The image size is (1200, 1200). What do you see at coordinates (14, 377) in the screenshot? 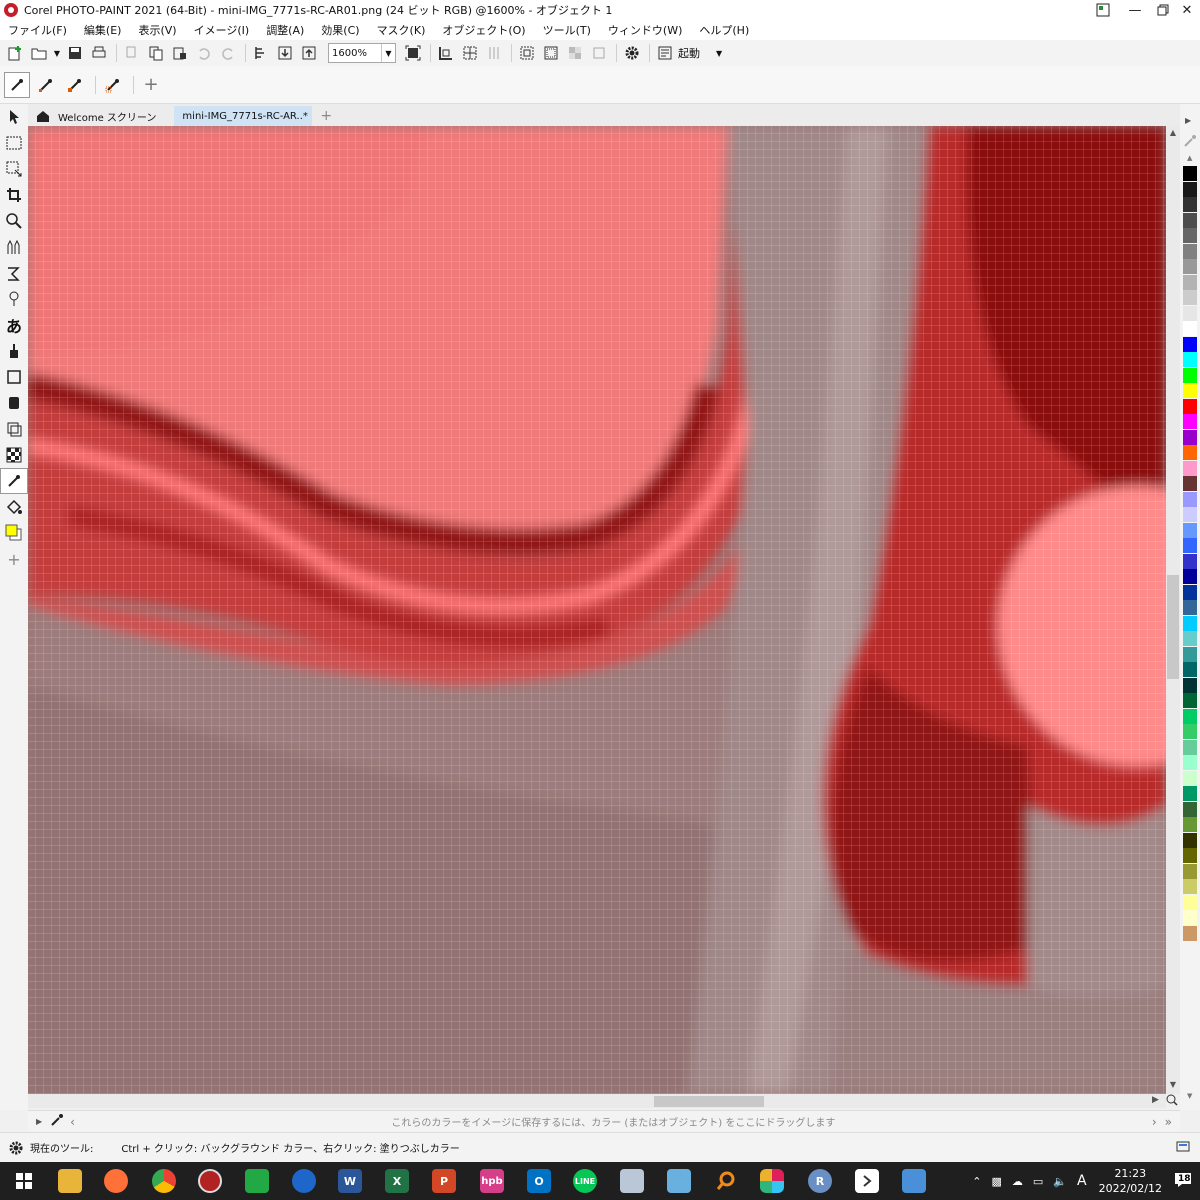
I see `rectangle-tool-icon` at bounding box center [14, 377].